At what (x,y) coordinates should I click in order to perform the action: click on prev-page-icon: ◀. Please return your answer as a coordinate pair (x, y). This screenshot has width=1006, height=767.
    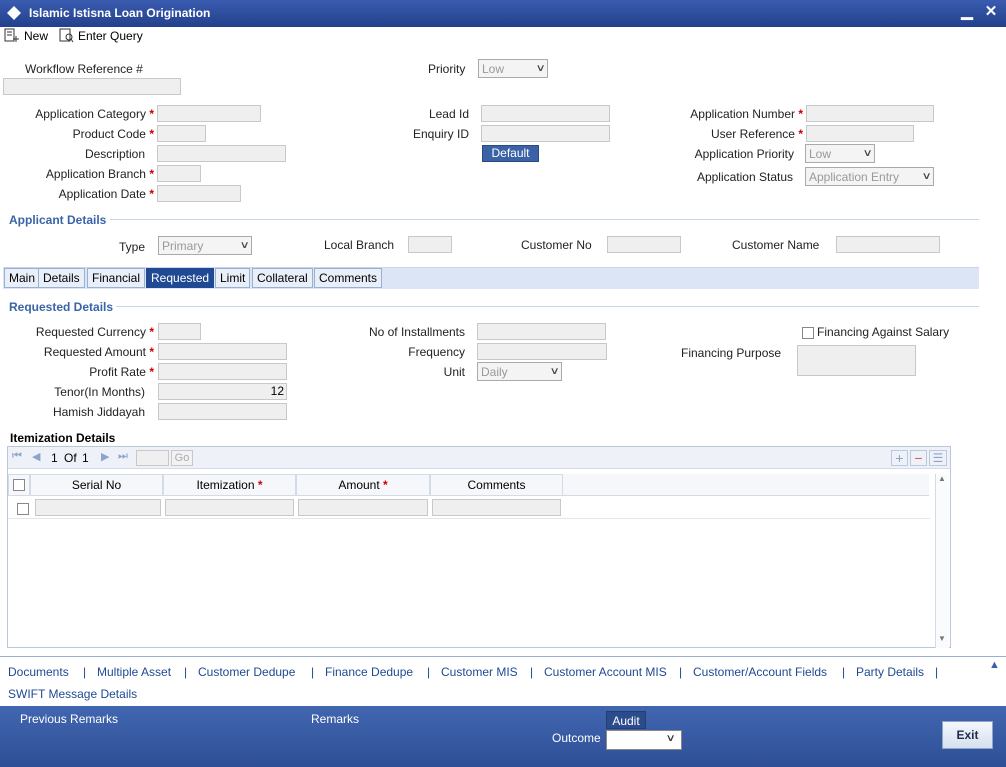
    Looking at the image, I should click on (36, 456).